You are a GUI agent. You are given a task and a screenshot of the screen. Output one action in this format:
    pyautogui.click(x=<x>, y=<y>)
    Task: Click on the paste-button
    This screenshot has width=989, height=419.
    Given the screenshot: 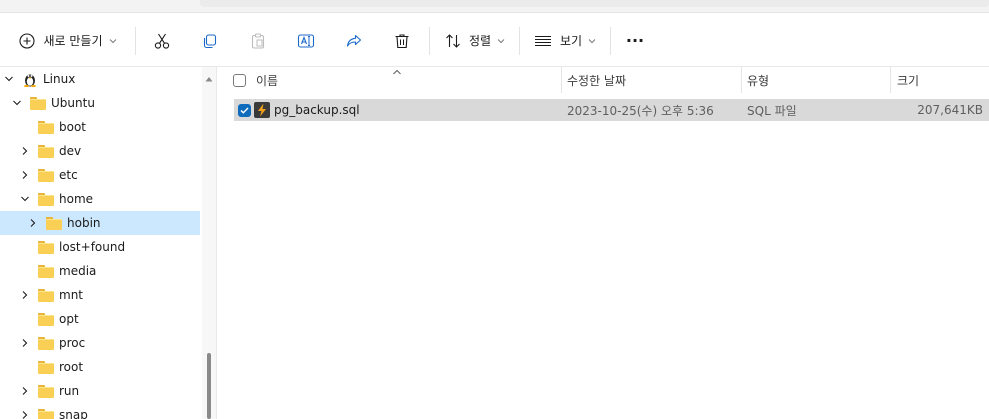 What is the action you would take?
    pyautogui.click(x=258, y=40)
    